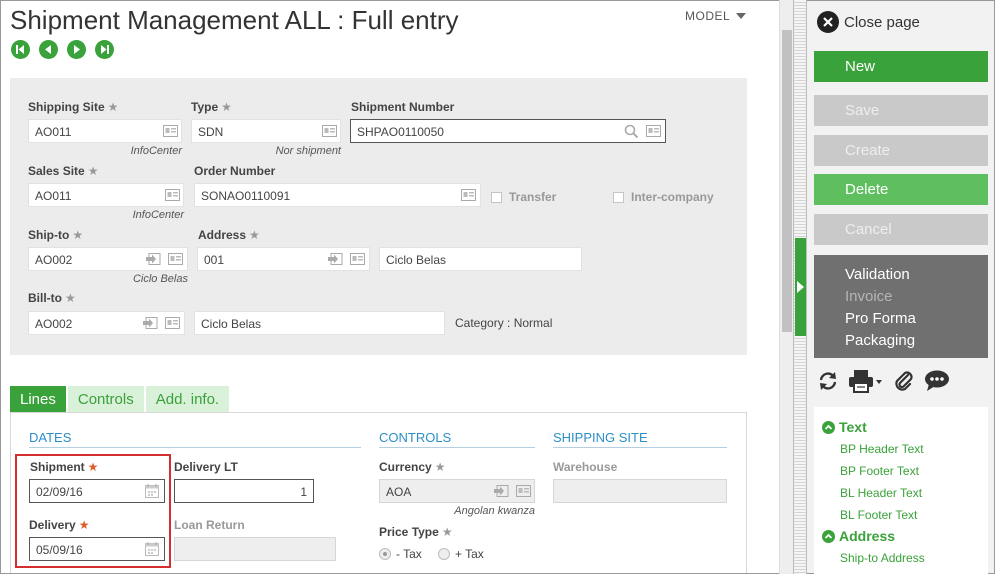 This screenshot has height=574, width=995. Describe the element at coordinates (708, 16) in the screenshot. I see `model-label: MODEL` at that location.